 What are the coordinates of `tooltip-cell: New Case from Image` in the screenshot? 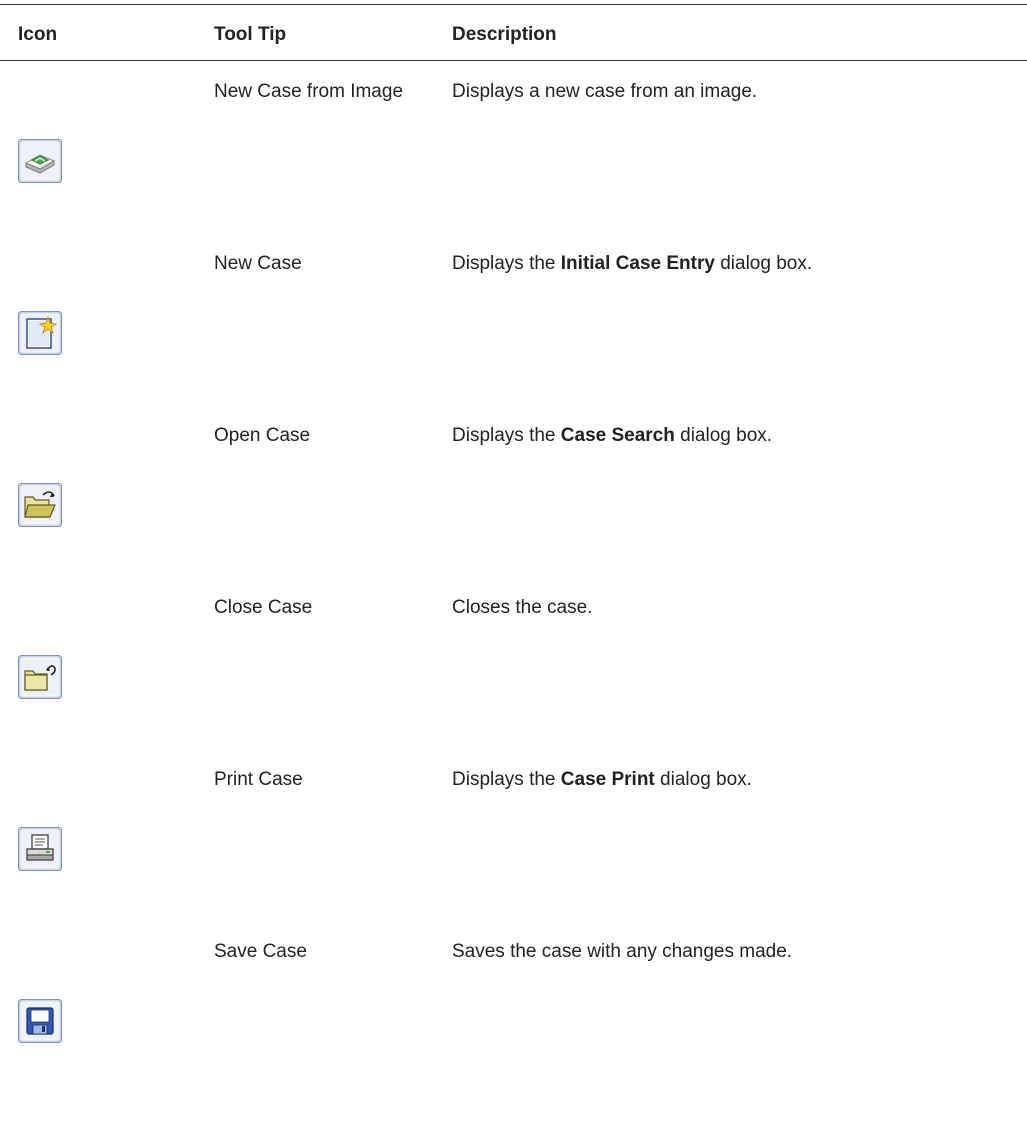 It's located at (309, 91).